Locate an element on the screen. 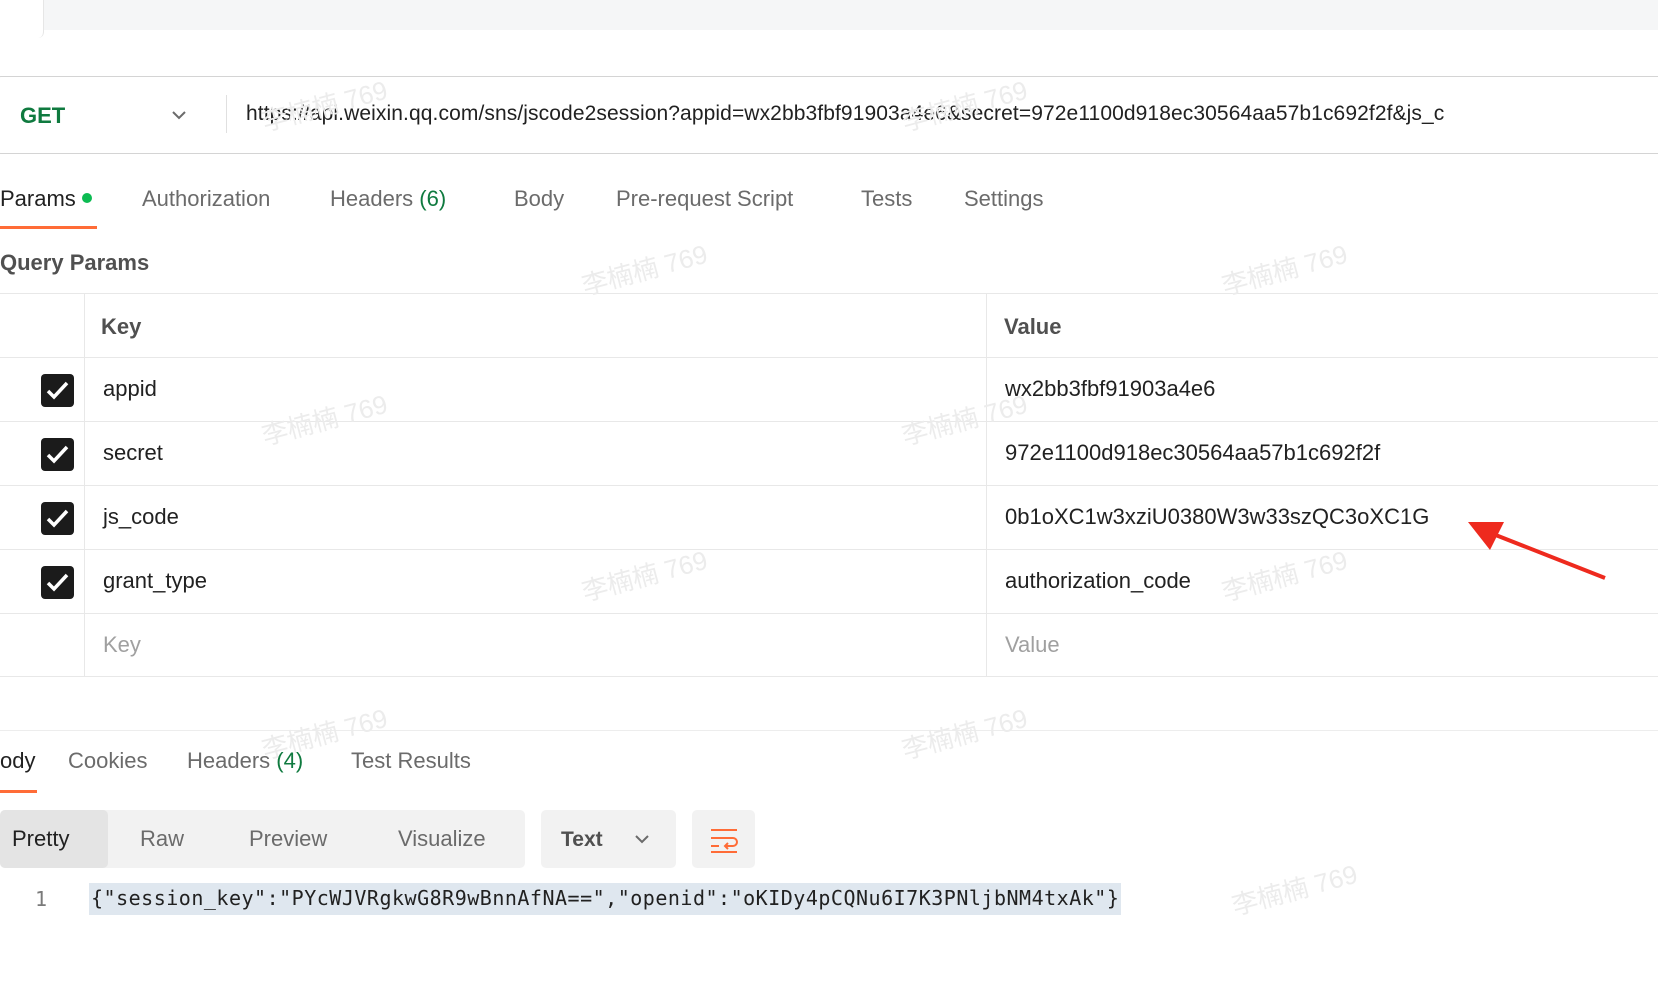 Image resolution: width=1658 pixels, height=1003 pixels. response-divider is located at coordinates (829, 730).